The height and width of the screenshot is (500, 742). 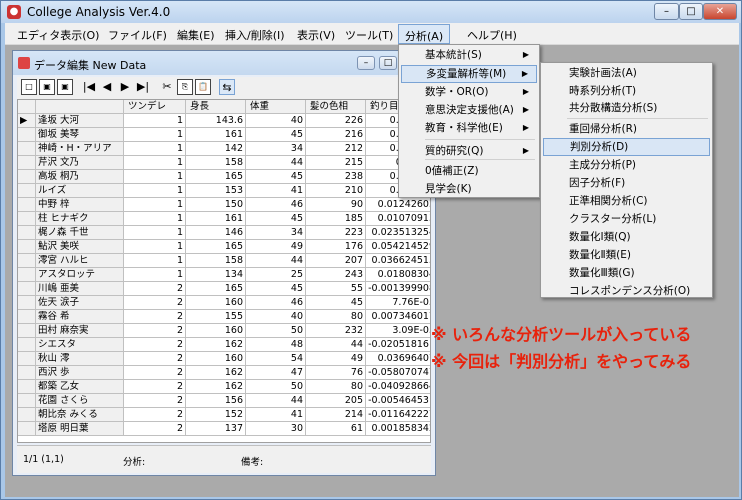 What do you see at coordinates (276, 107) in the screenshot?
I see `column-header: 体重` at bounding box center [276, 107].